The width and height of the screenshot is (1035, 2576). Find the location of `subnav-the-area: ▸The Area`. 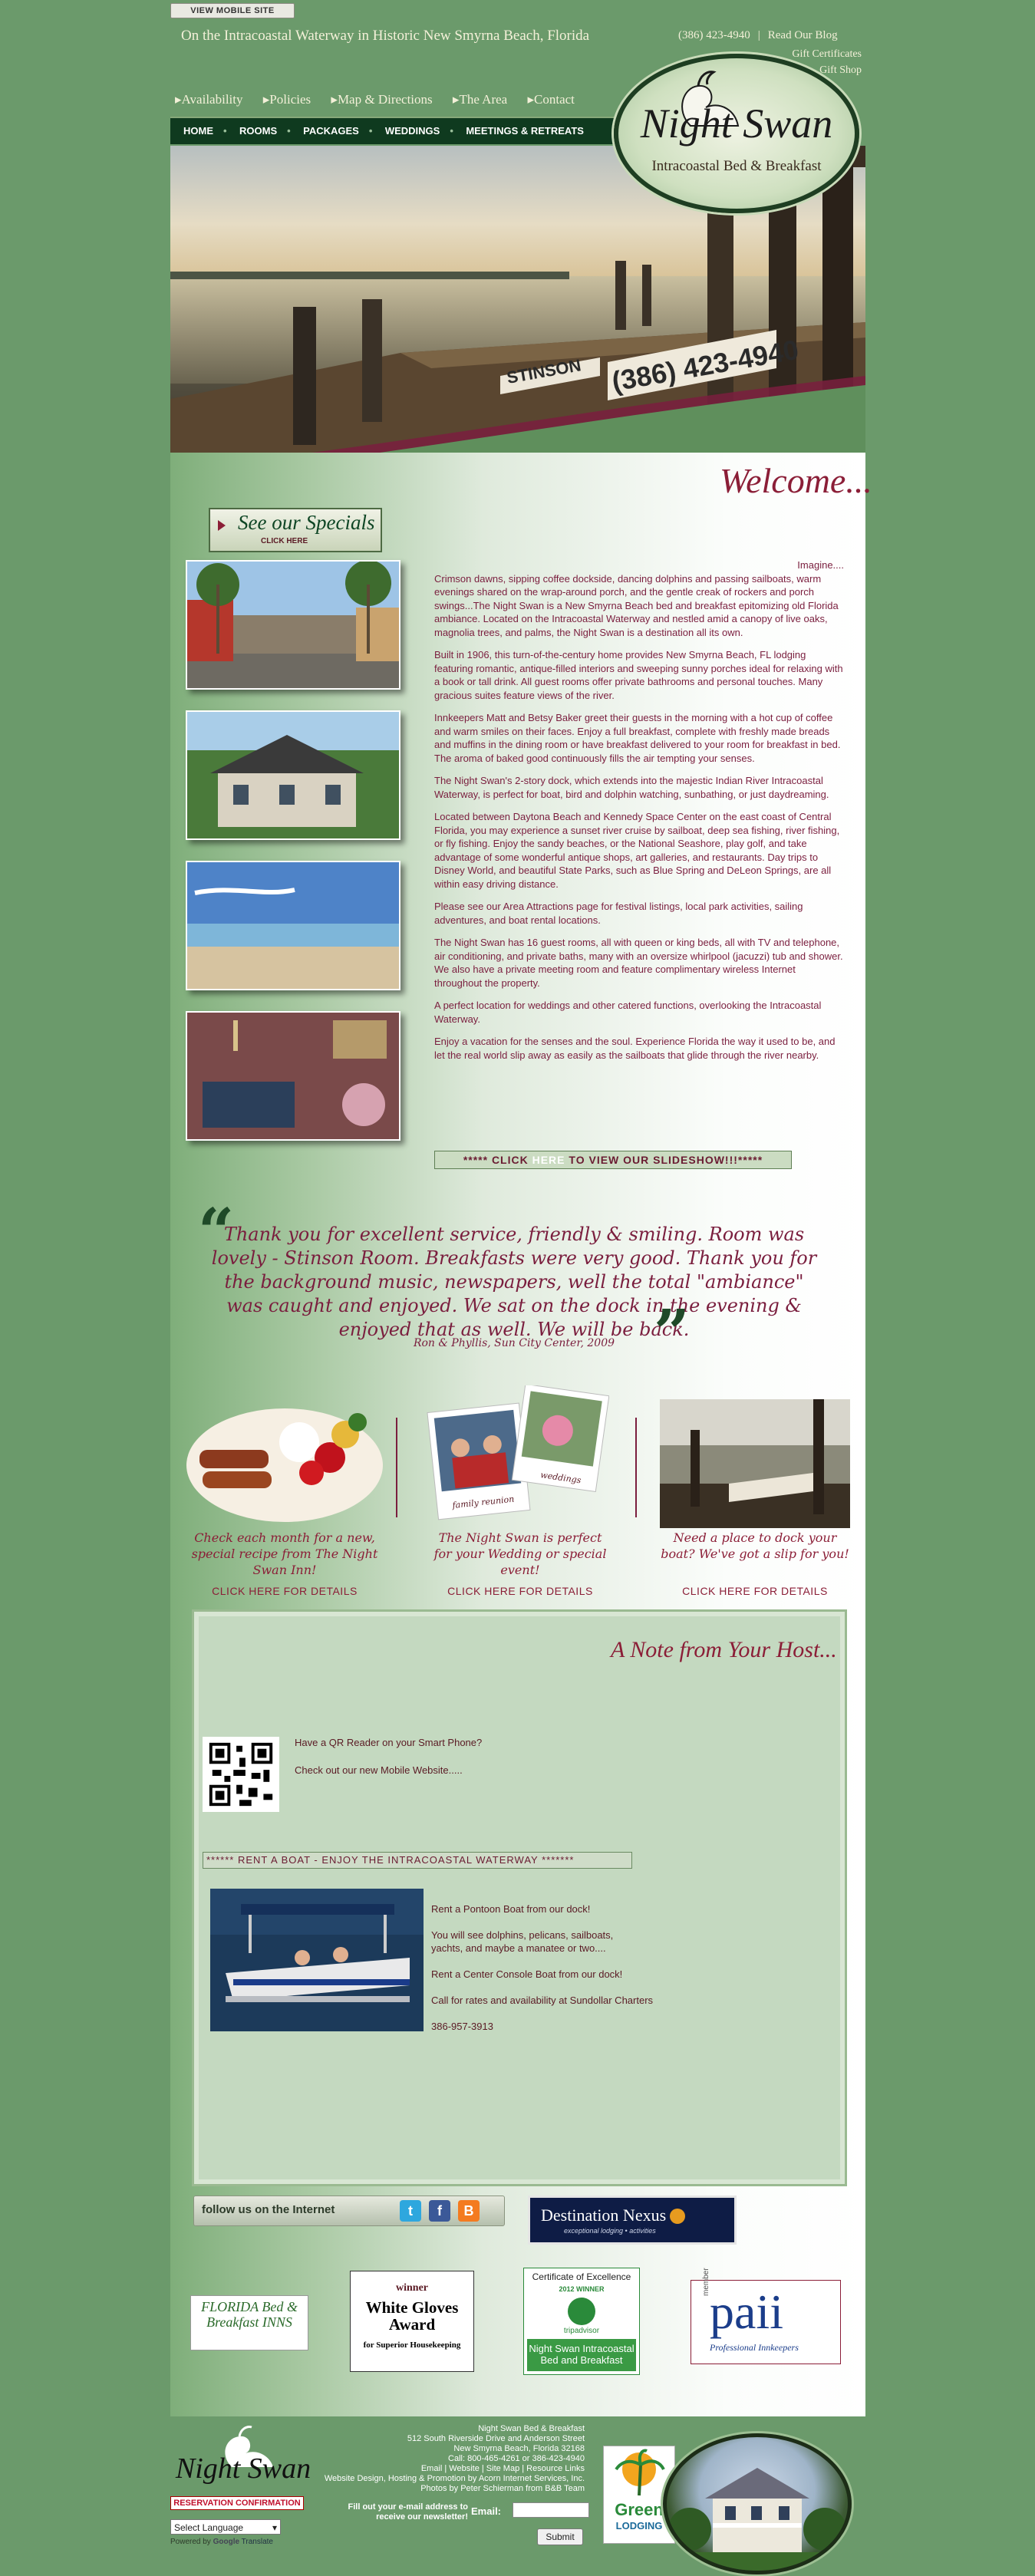

subnav-the-area: ▸The Area is located at coordinates (480, 99).